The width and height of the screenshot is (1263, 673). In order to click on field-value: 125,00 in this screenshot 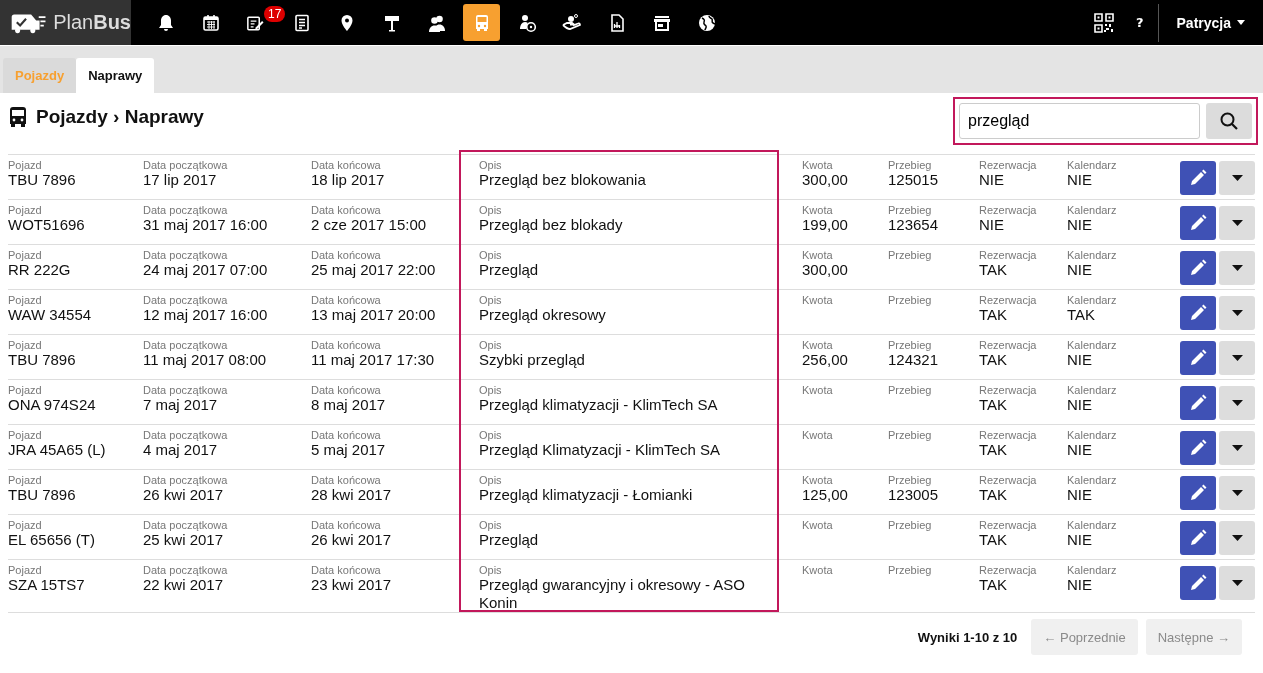, I will do `click(825, 495)`.